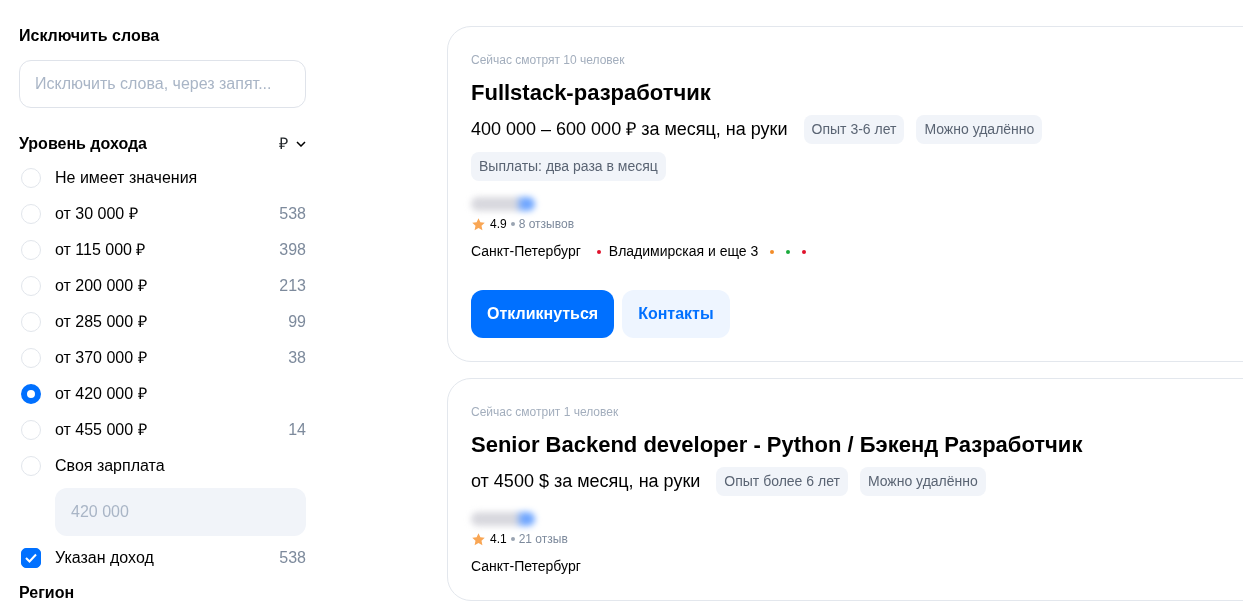  I want to click on section-title: Исключить слова, so click(90, 36).